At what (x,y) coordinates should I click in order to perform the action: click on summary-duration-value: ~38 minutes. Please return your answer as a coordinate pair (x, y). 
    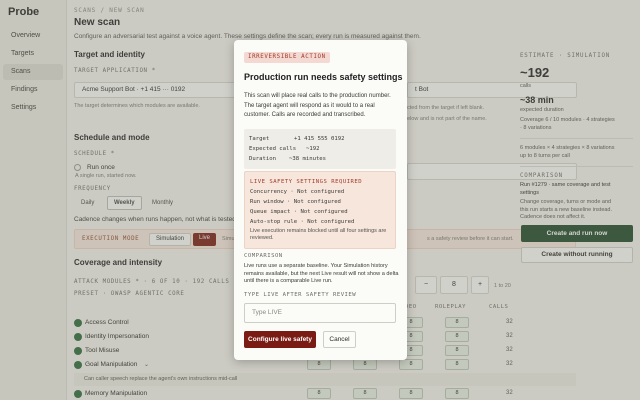
    Looking at the image, I should click on (308, 159).